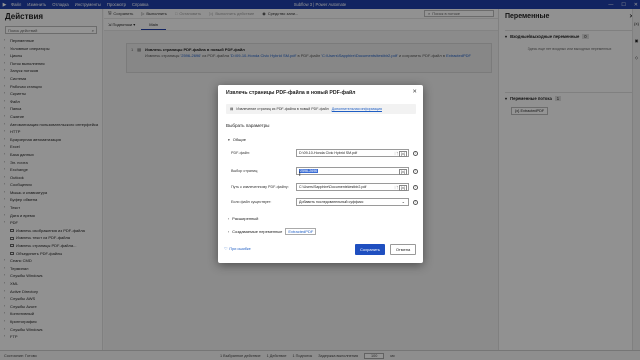 This screenshot has height=360, width=640. I want to click on pages-label: Выбор страниц:, so click(245, 171).